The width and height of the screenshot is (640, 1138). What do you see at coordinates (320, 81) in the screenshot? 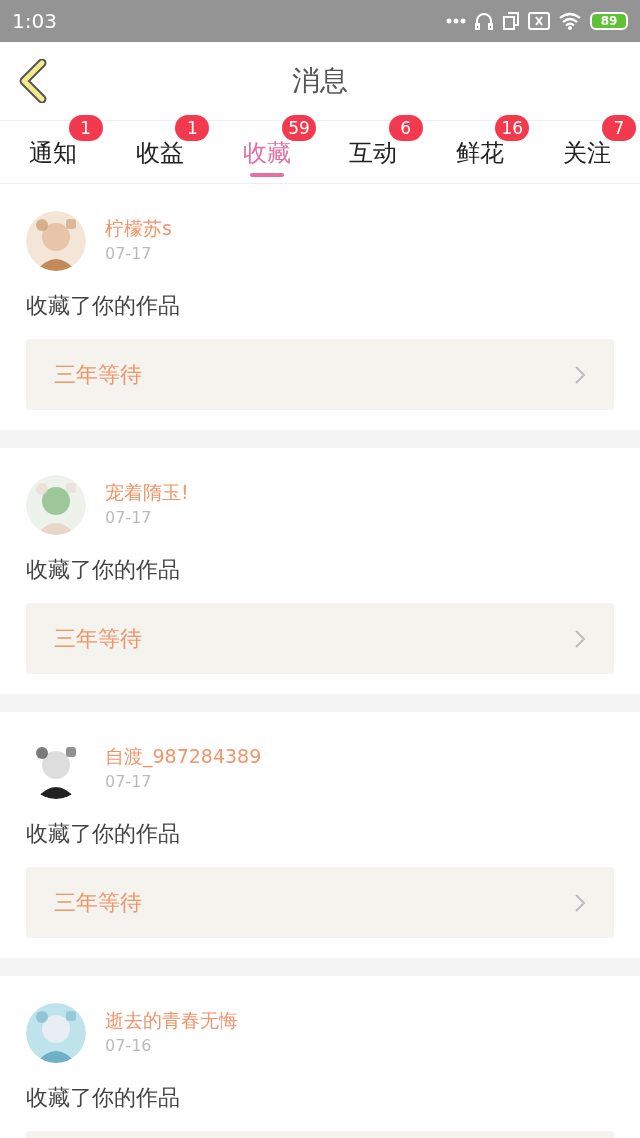
I see `page-title: 消息` at bounding box center [320, 81].